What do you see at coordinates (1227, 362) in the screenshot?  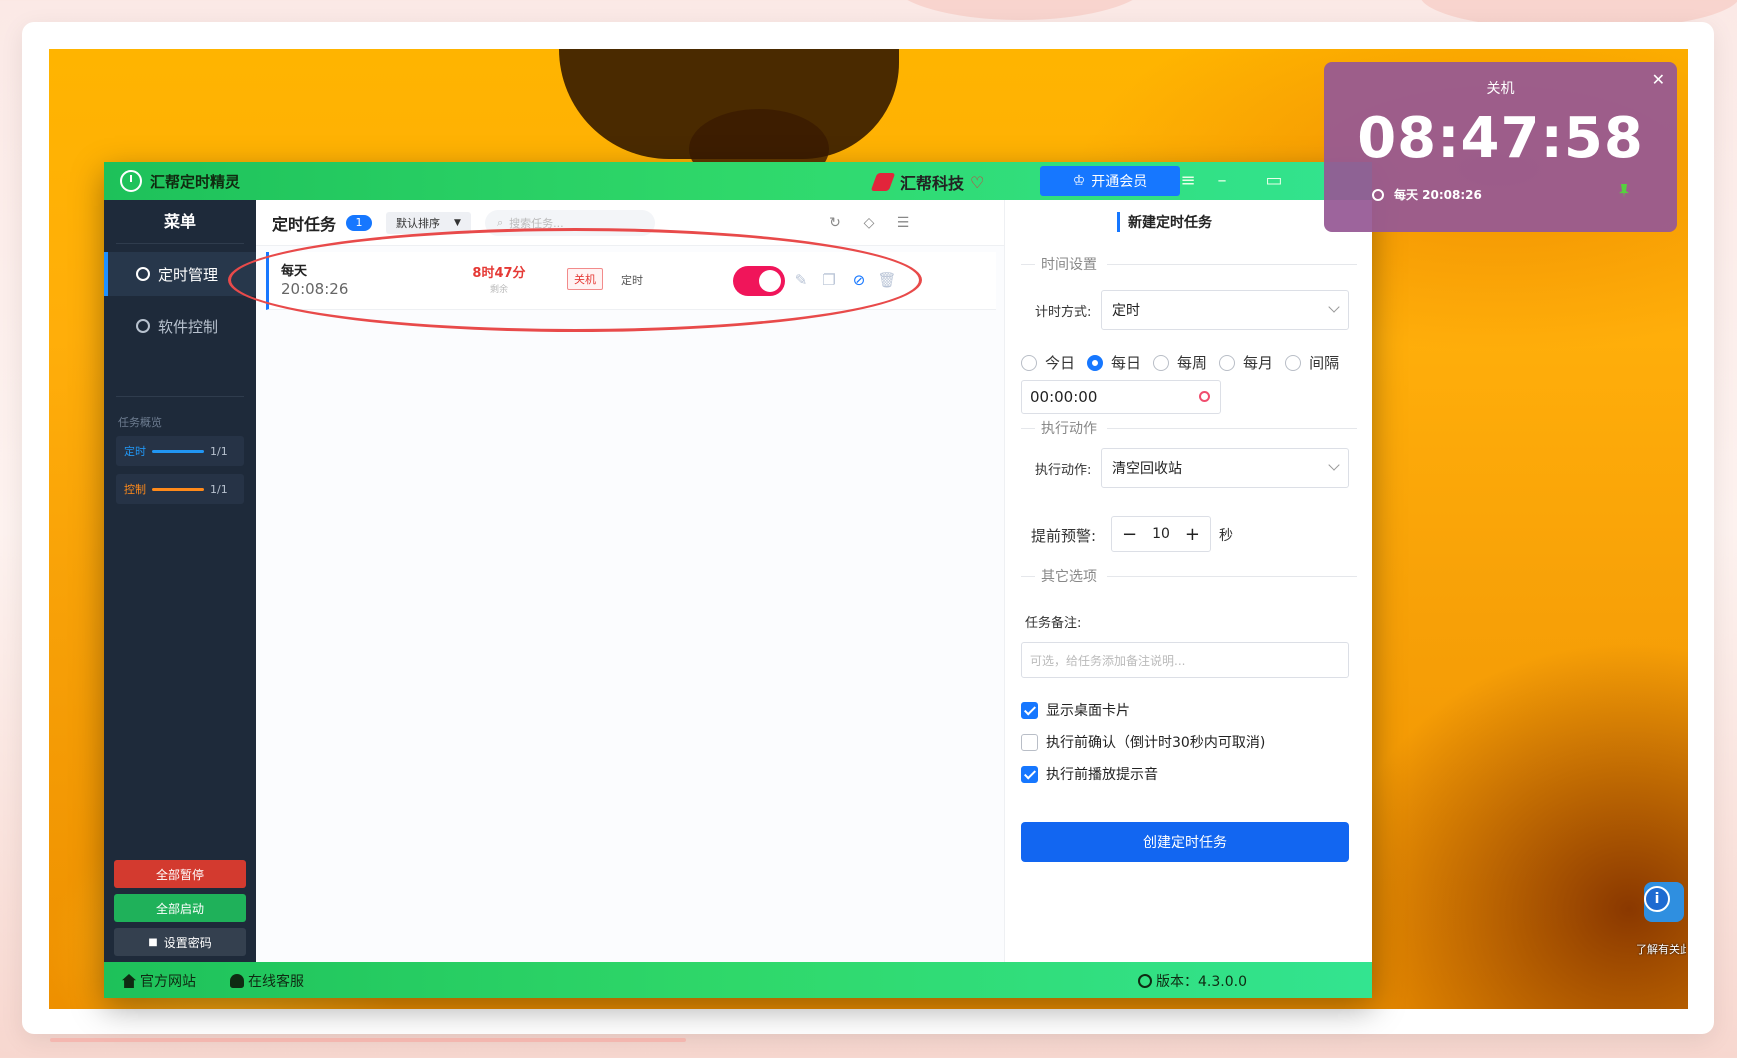 I see `radio-monthly` at bounding box center [1227, 362].